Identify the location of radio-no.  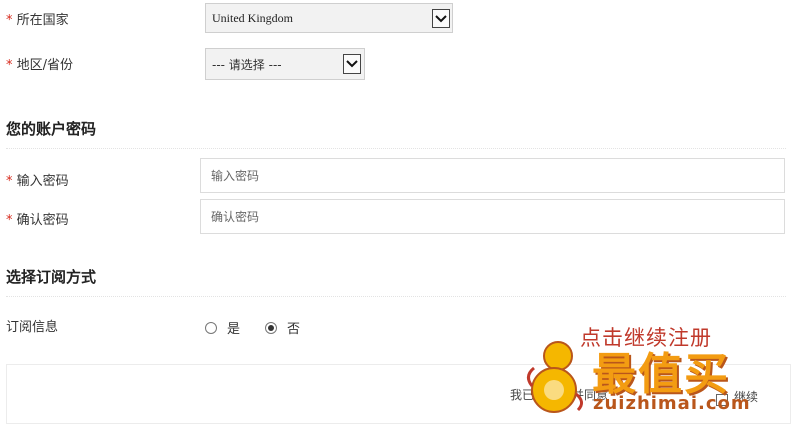
(271, 327).